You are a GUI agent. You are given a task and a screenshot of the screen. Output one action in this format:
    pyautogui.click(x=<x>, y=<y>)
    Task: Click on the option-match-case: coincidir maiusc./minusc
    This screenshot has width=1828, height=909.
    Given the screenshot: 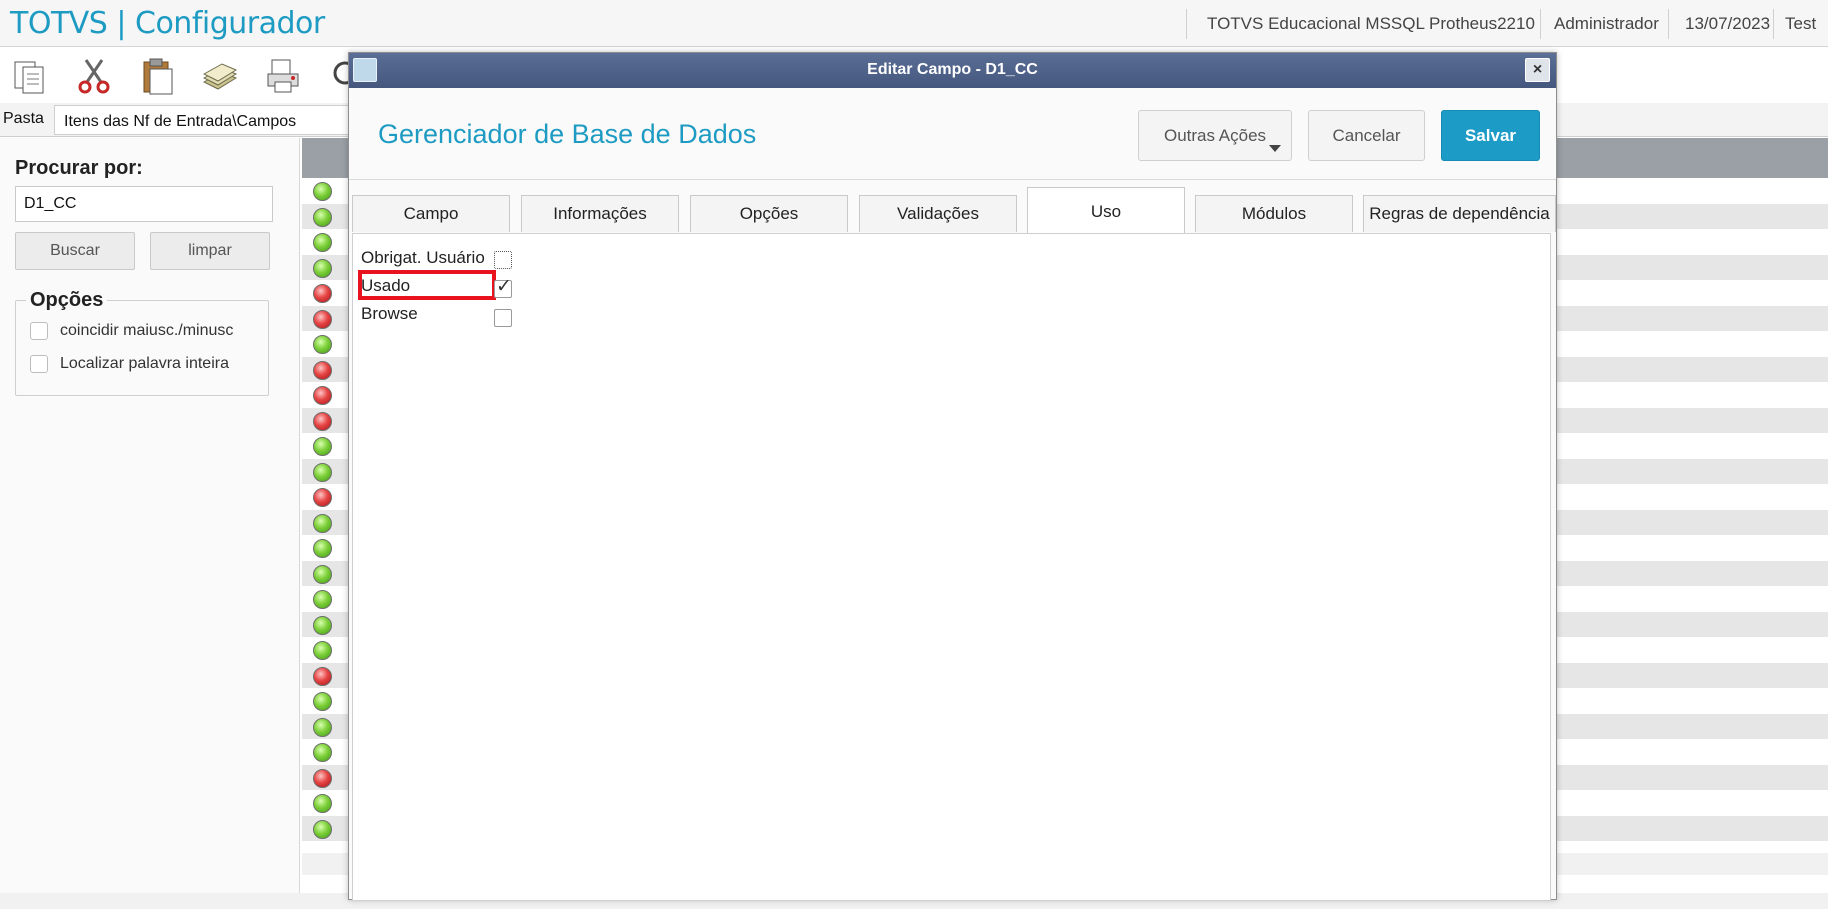 What is the action you would take?
    pyautogui.click(x=131, y=331)
    